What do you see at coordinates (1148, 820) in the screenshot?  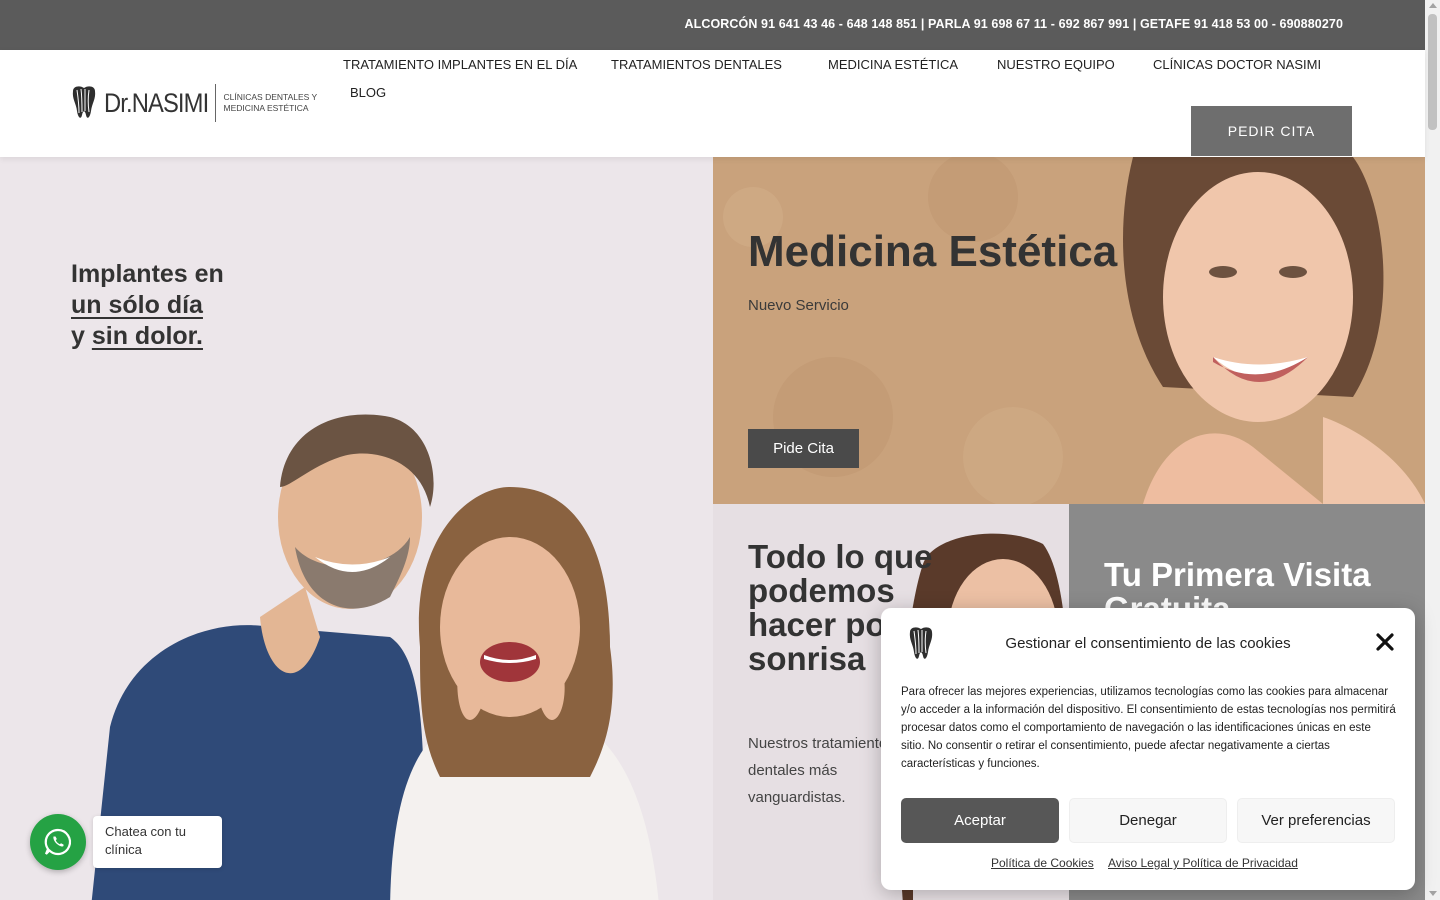 I see `deny-cookies-button: Denegar` at bounding box center [1148, 820].